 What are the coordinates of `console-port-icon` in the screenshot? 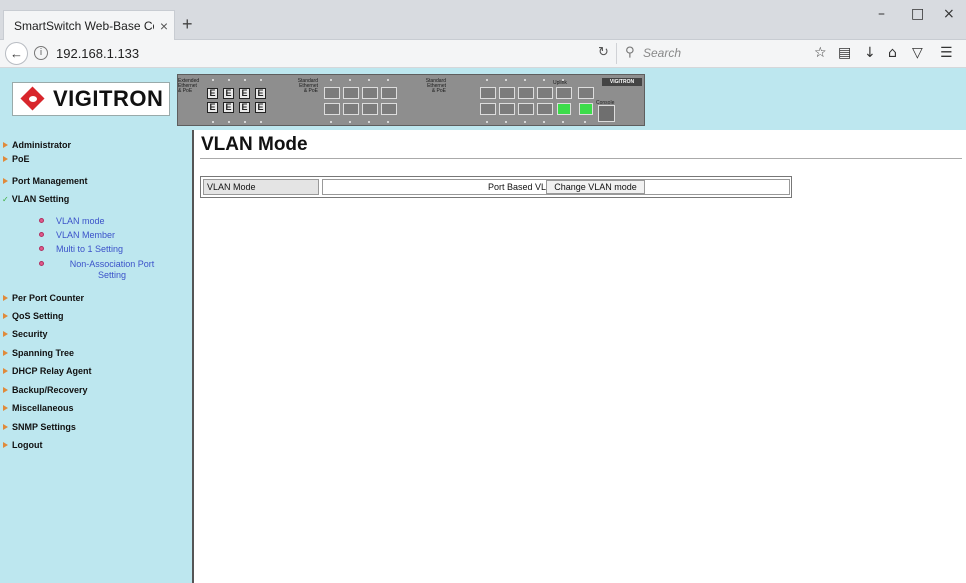 It's located at (606, 113).